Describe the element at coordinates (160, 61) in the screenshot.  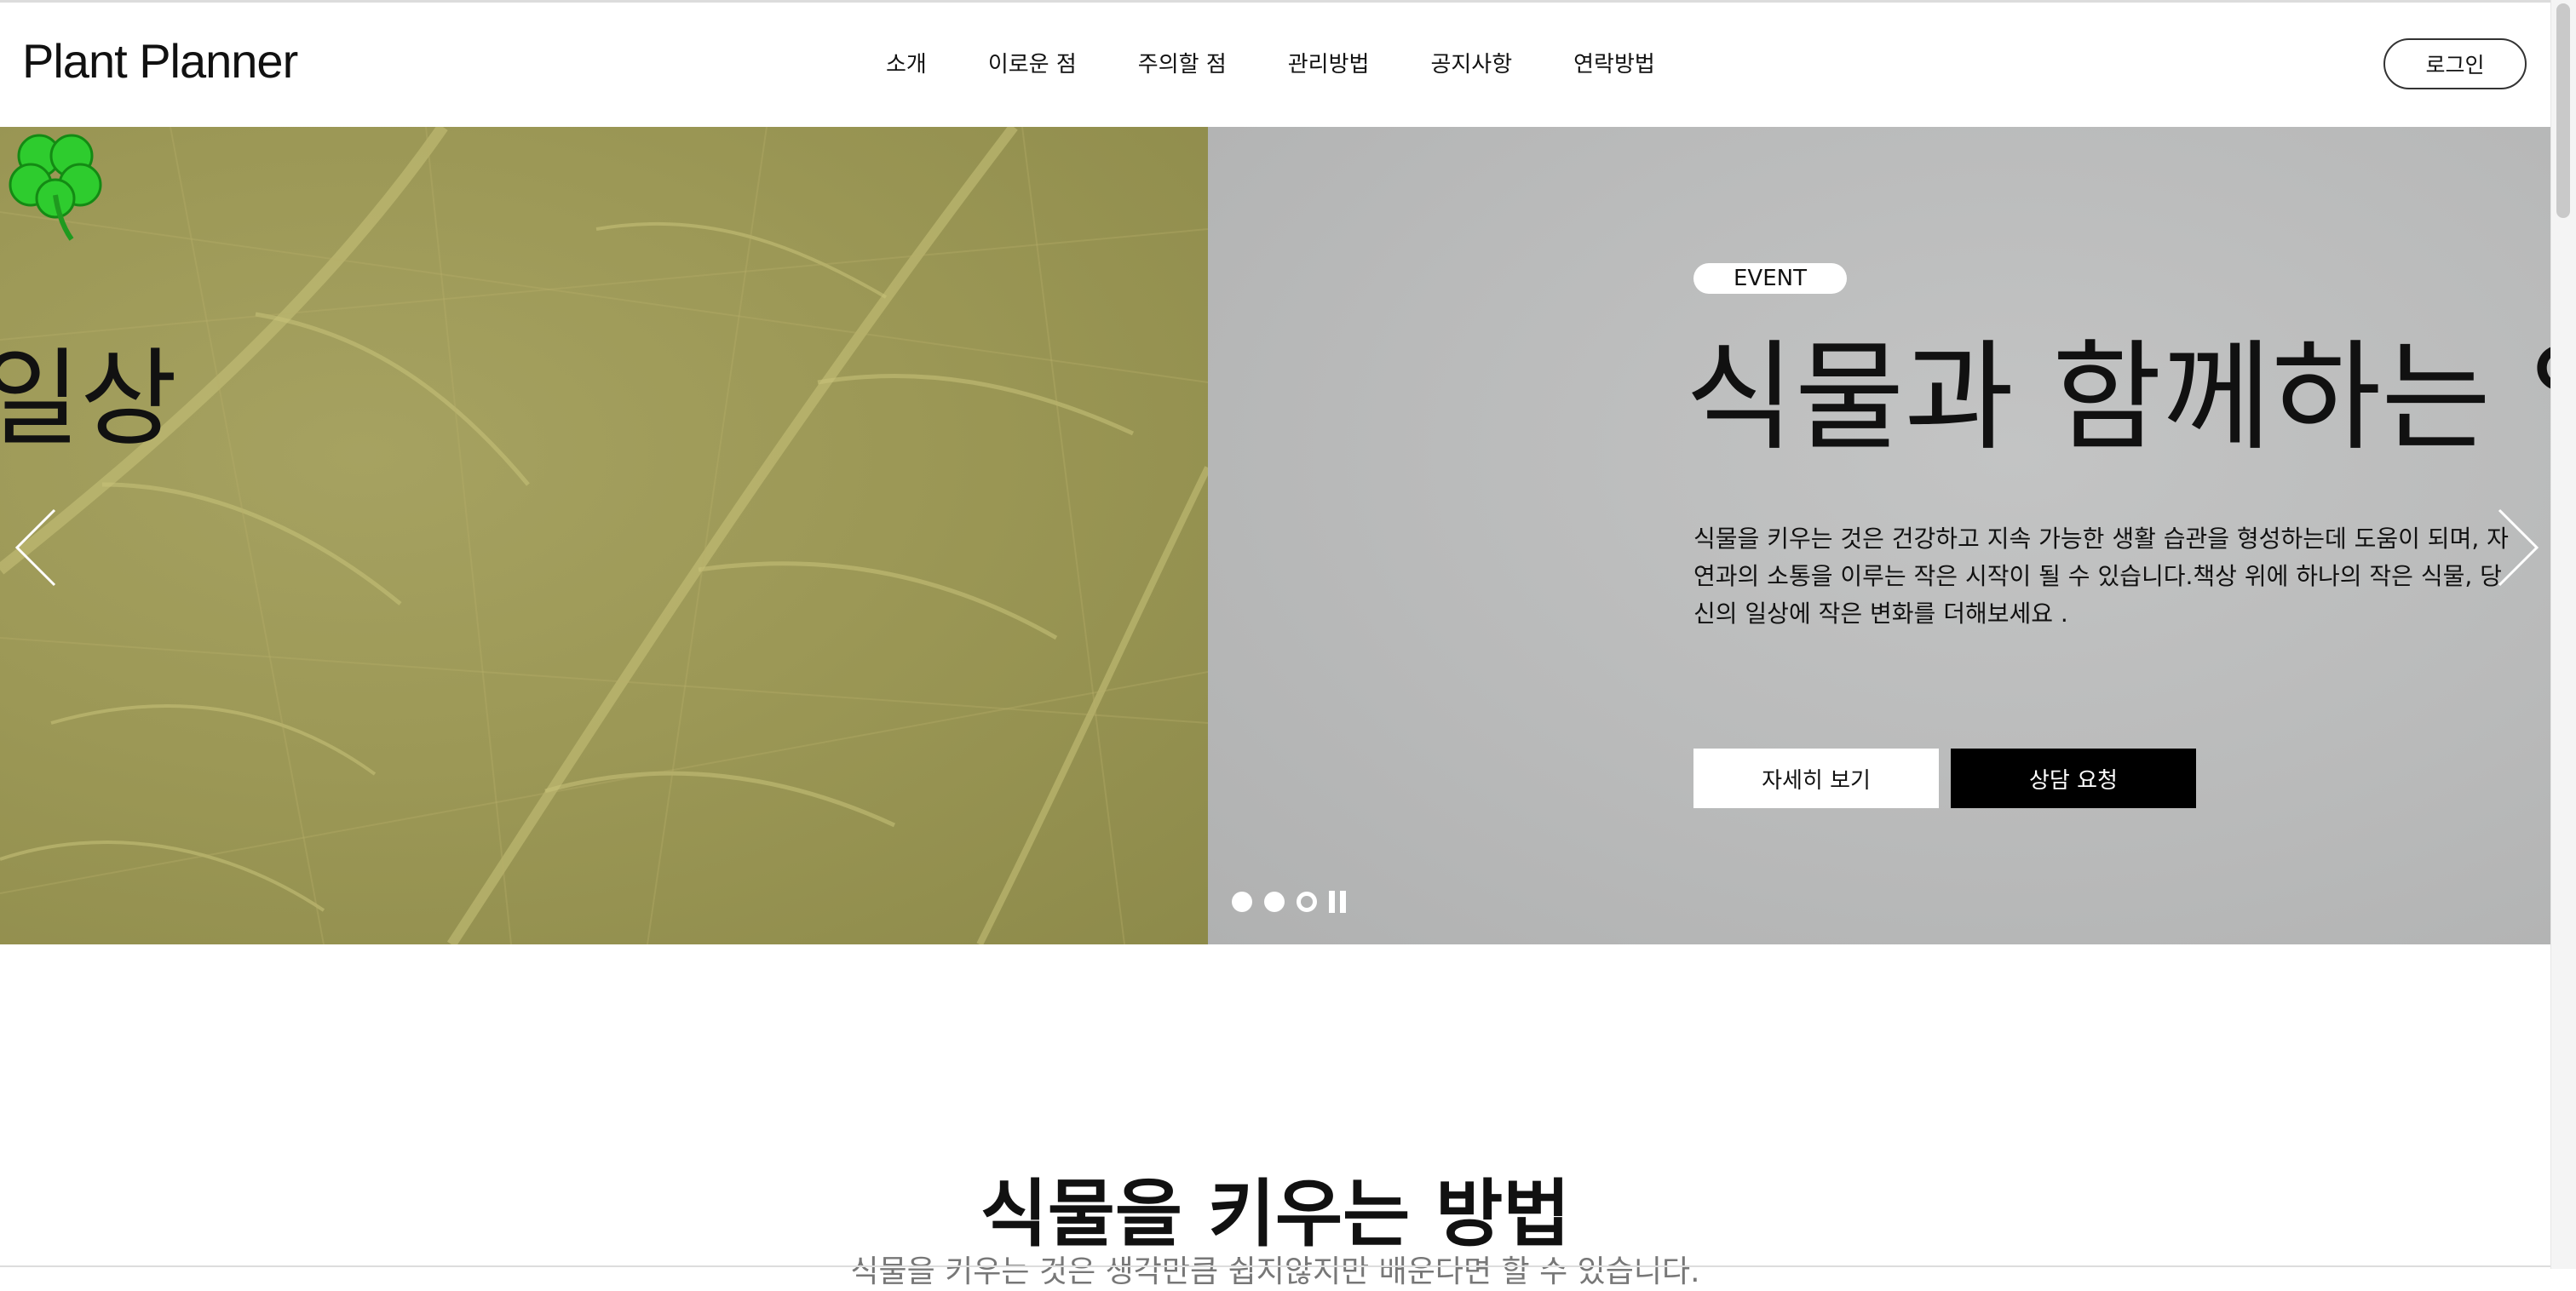
I see `site-logo: Plant Planner` at that location.